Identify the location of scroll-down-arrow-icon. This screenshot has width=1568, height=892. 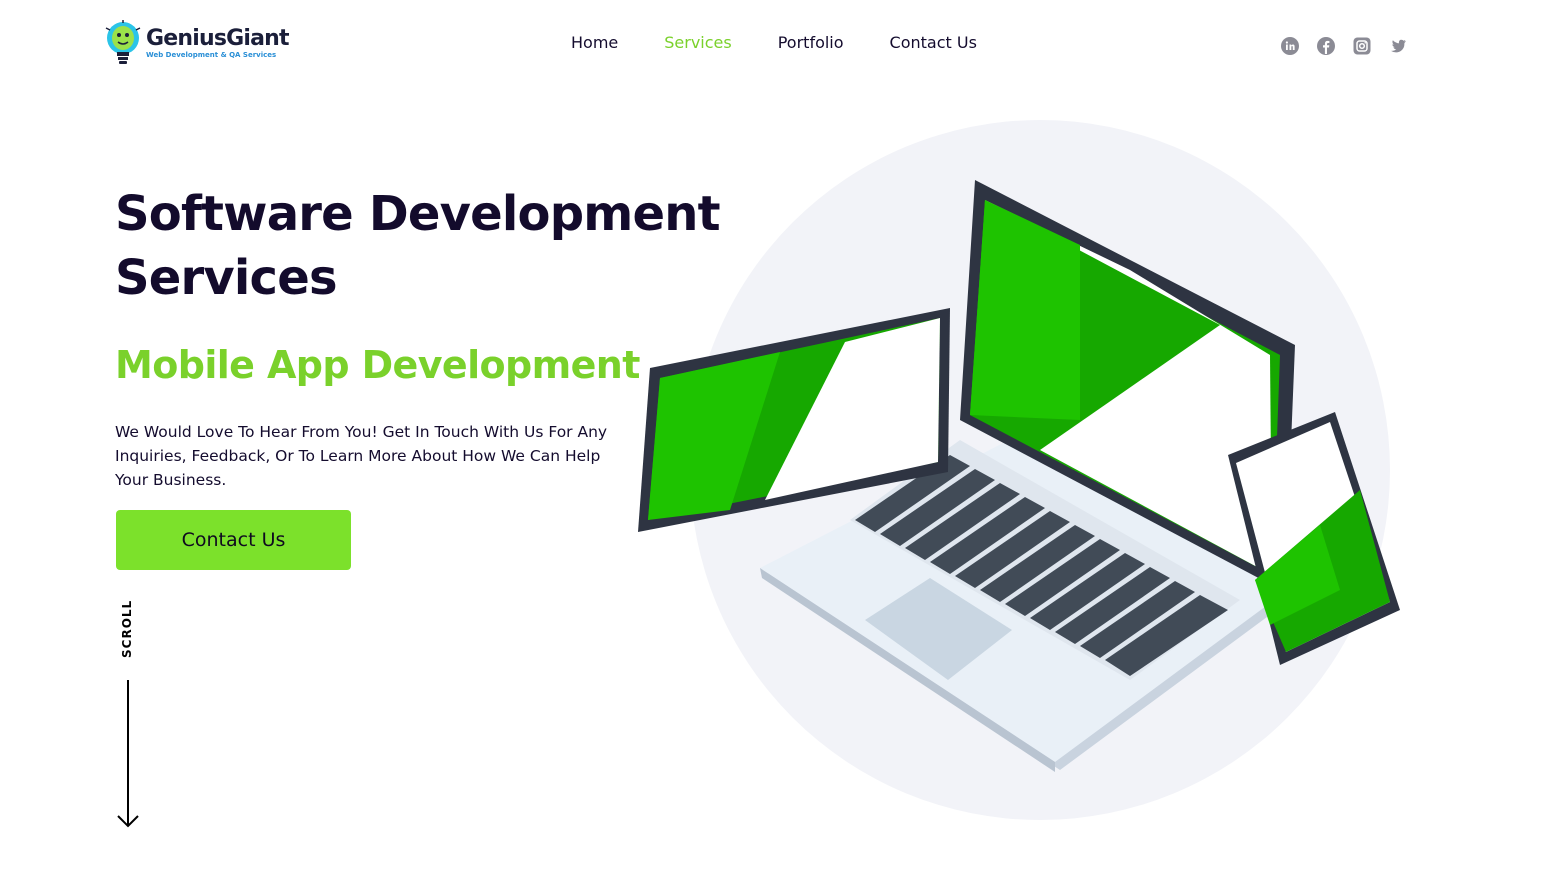
(128, 755).